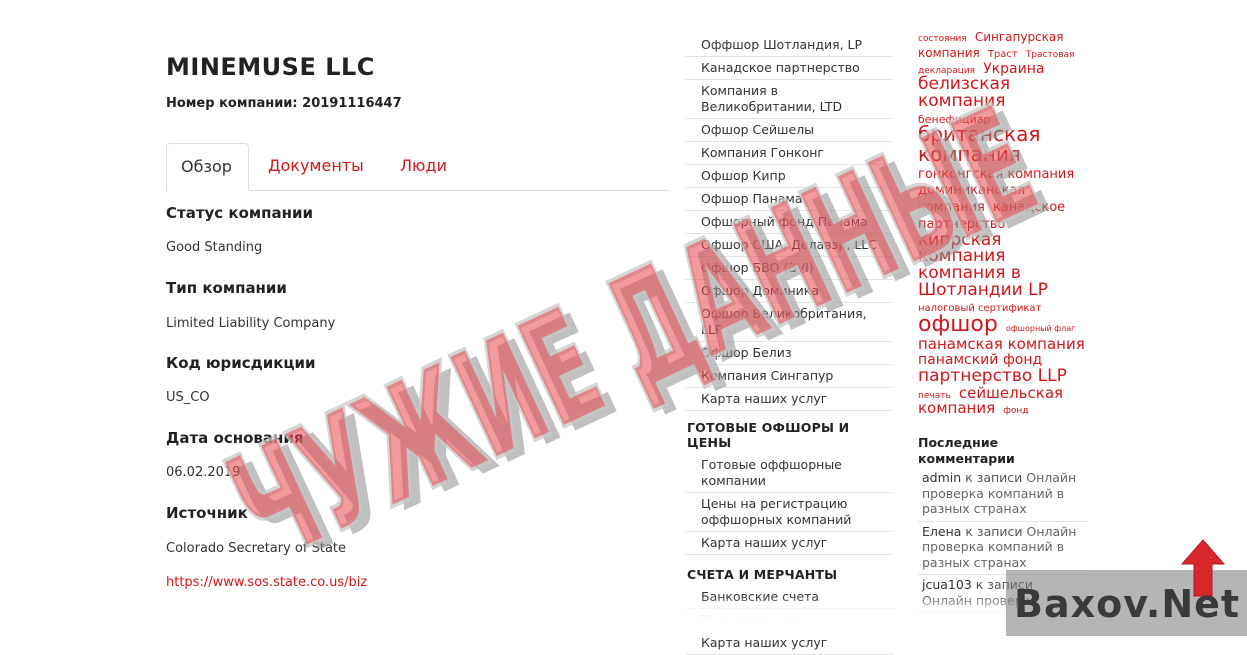 The width and height of the screenshot is (1247, 655). Describe the element at coordinates (270, 67) in the screenshot. I see `company-name: MINEMUSE LLC` at that location.